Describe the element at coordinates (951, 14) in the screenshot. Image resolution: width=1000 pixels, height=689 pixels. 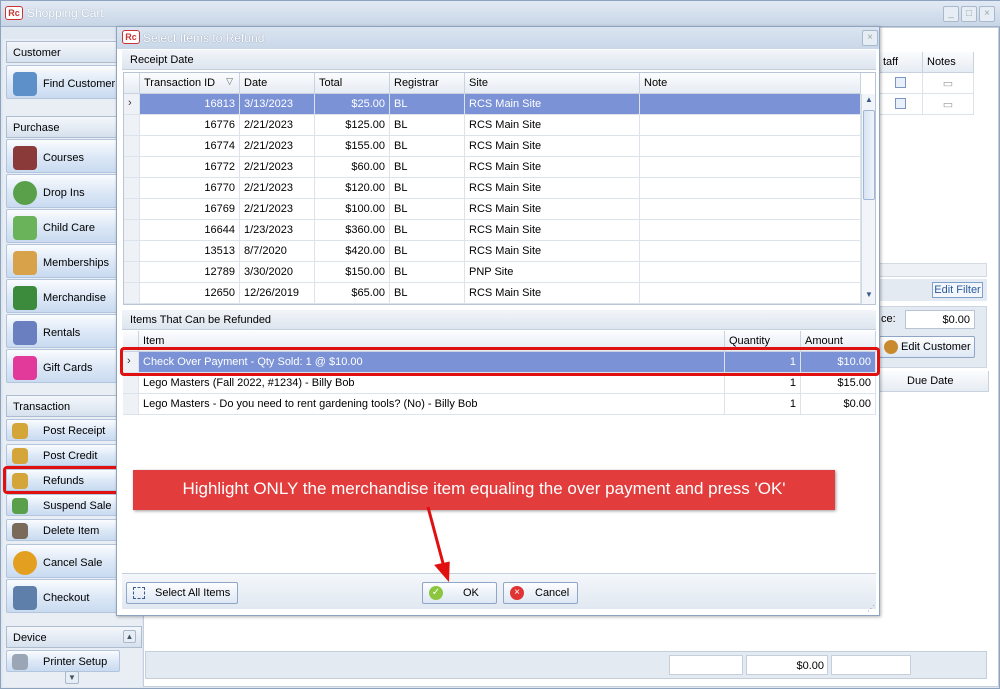
I see `minimize-button: _` at that location.